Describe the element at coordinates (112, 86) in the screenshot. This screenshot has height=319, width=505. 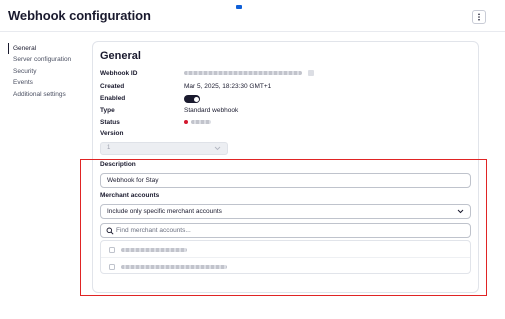
I see `created-label: Created` at that location.